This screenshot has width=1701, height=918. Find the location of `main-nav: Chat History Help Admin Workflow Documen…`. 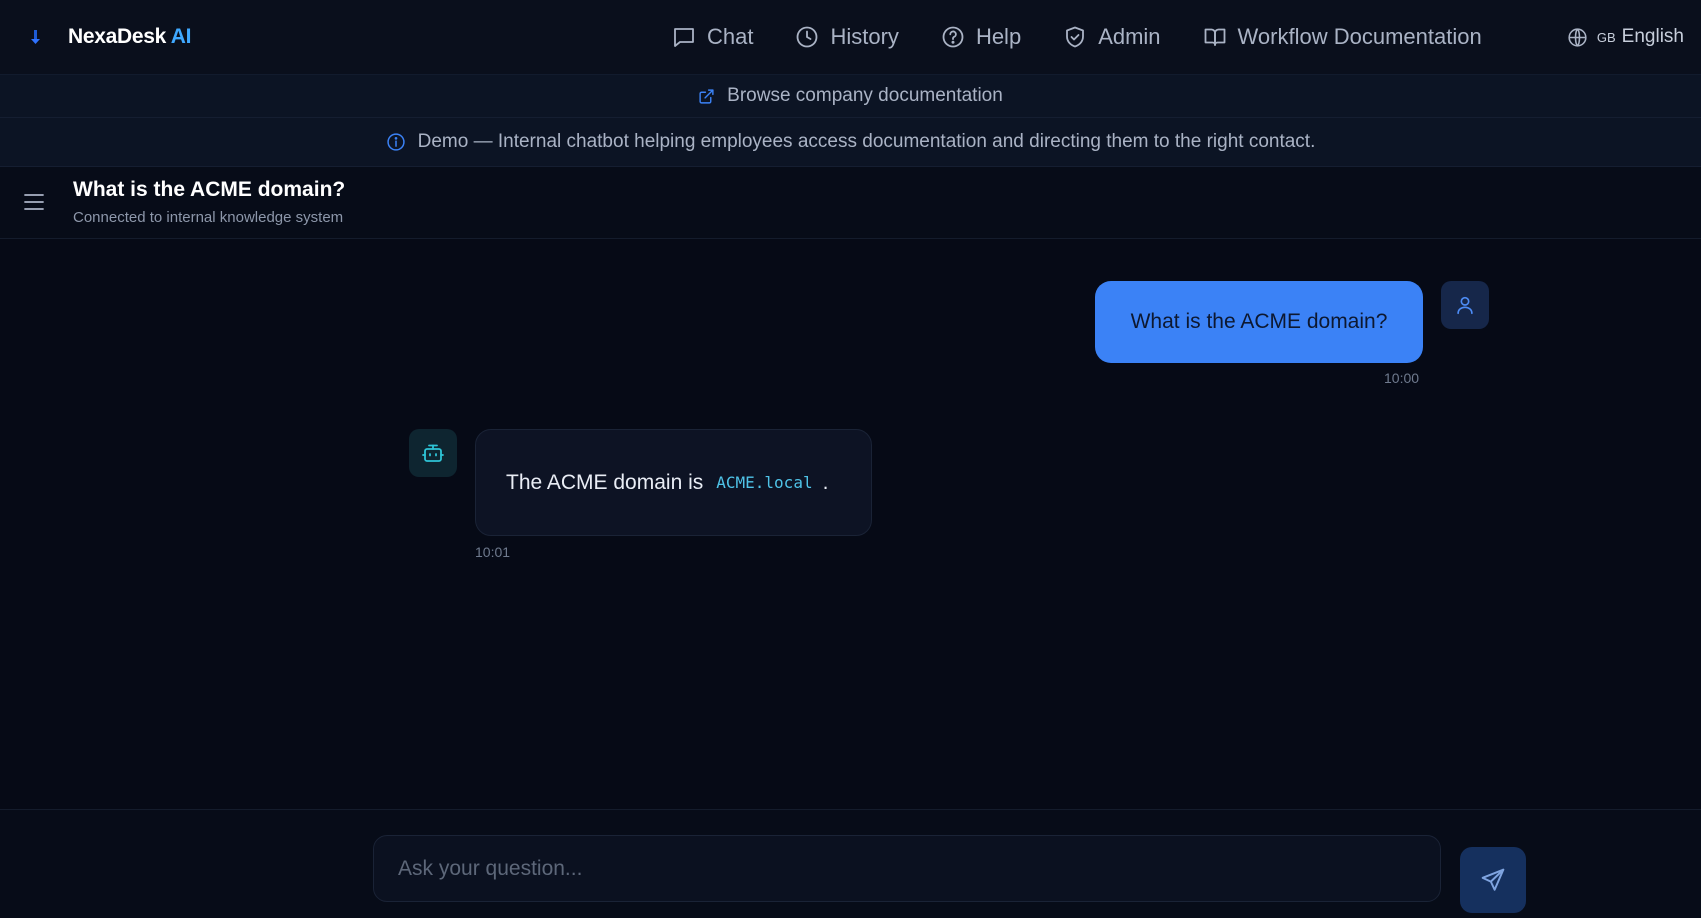

main-nav: Chat History Help Admin Workflow Documen… is located at coordinates (1098, 37).